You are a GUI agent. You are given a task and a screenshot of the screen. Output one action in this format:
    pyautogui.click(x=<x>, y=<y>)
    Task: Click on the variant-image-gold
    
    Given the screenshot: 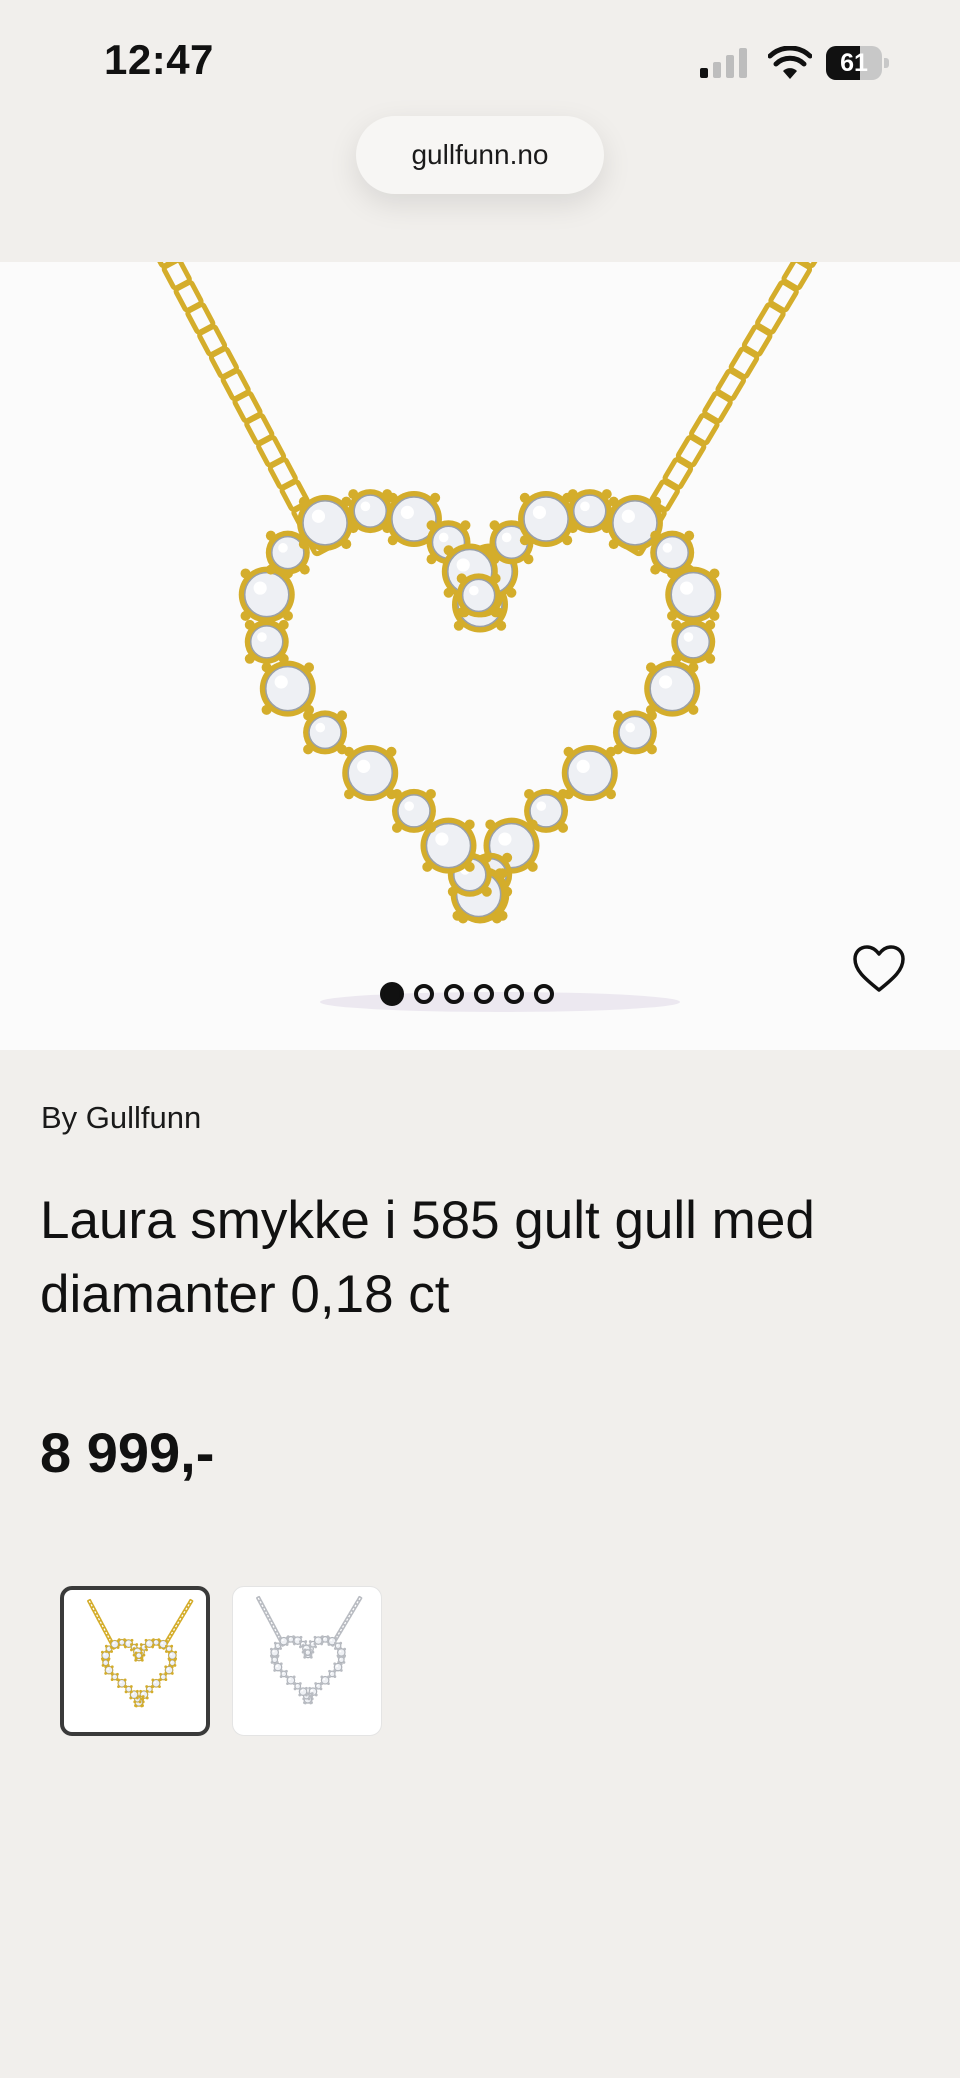 What is the action you would take?
    pyautogui.click(x=140, y=1653)
    